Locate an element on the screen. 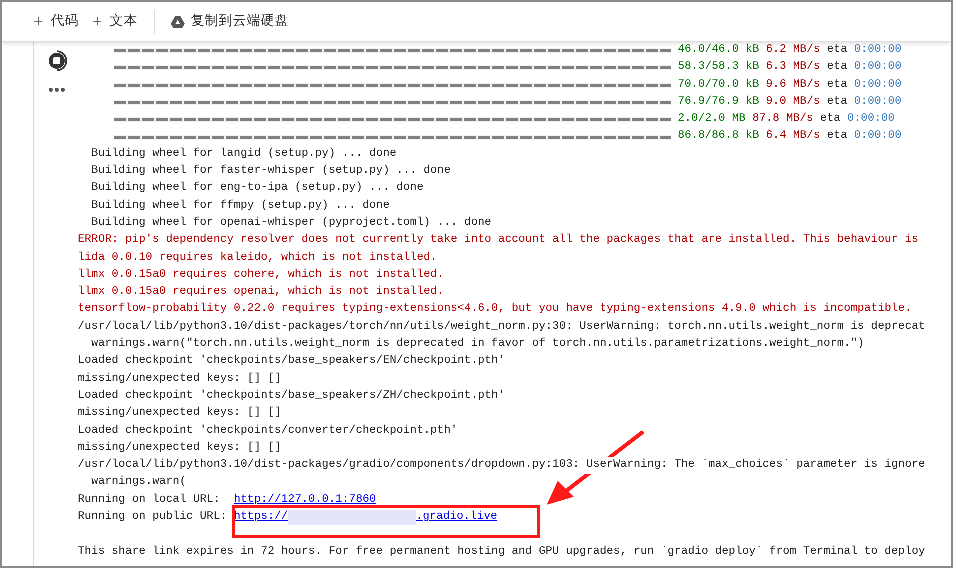 The width and height of the screenshot is (953, 568). toolbar-button: 复制到云端硬盘 is located at coordinates (230, 22).